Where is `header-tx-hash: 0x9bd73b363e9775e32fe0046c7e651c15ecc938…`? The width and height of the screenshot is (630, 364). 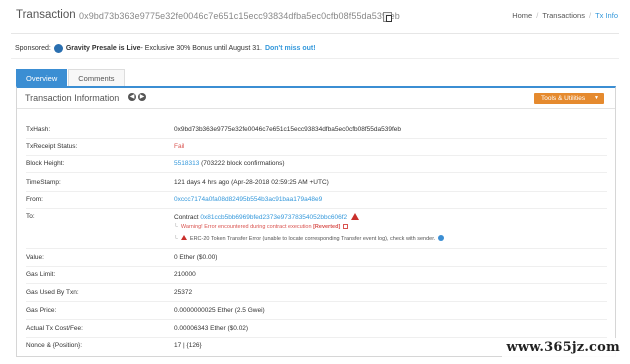
header-tx-hash: 0x9bd73b363e9775e32fe0046c7e651c15ecc938… is located at coordinates (239, 16).